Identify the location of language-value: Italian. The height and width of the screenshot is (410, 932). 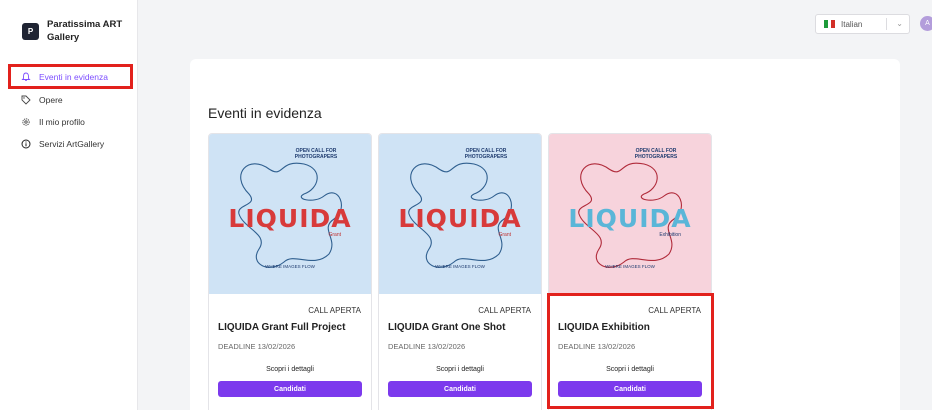
(852, 24).